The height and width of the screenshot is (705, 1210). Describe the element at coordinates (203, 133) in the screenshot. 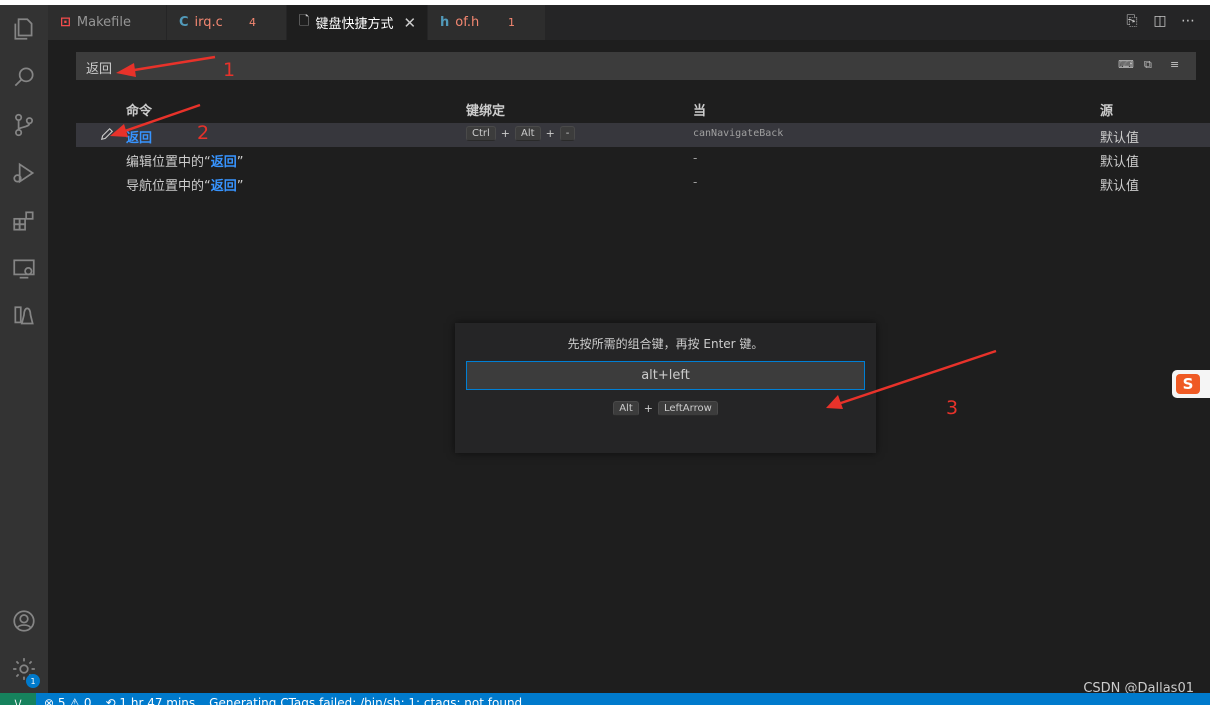

I see `annotation-number-2: 2` at that location.